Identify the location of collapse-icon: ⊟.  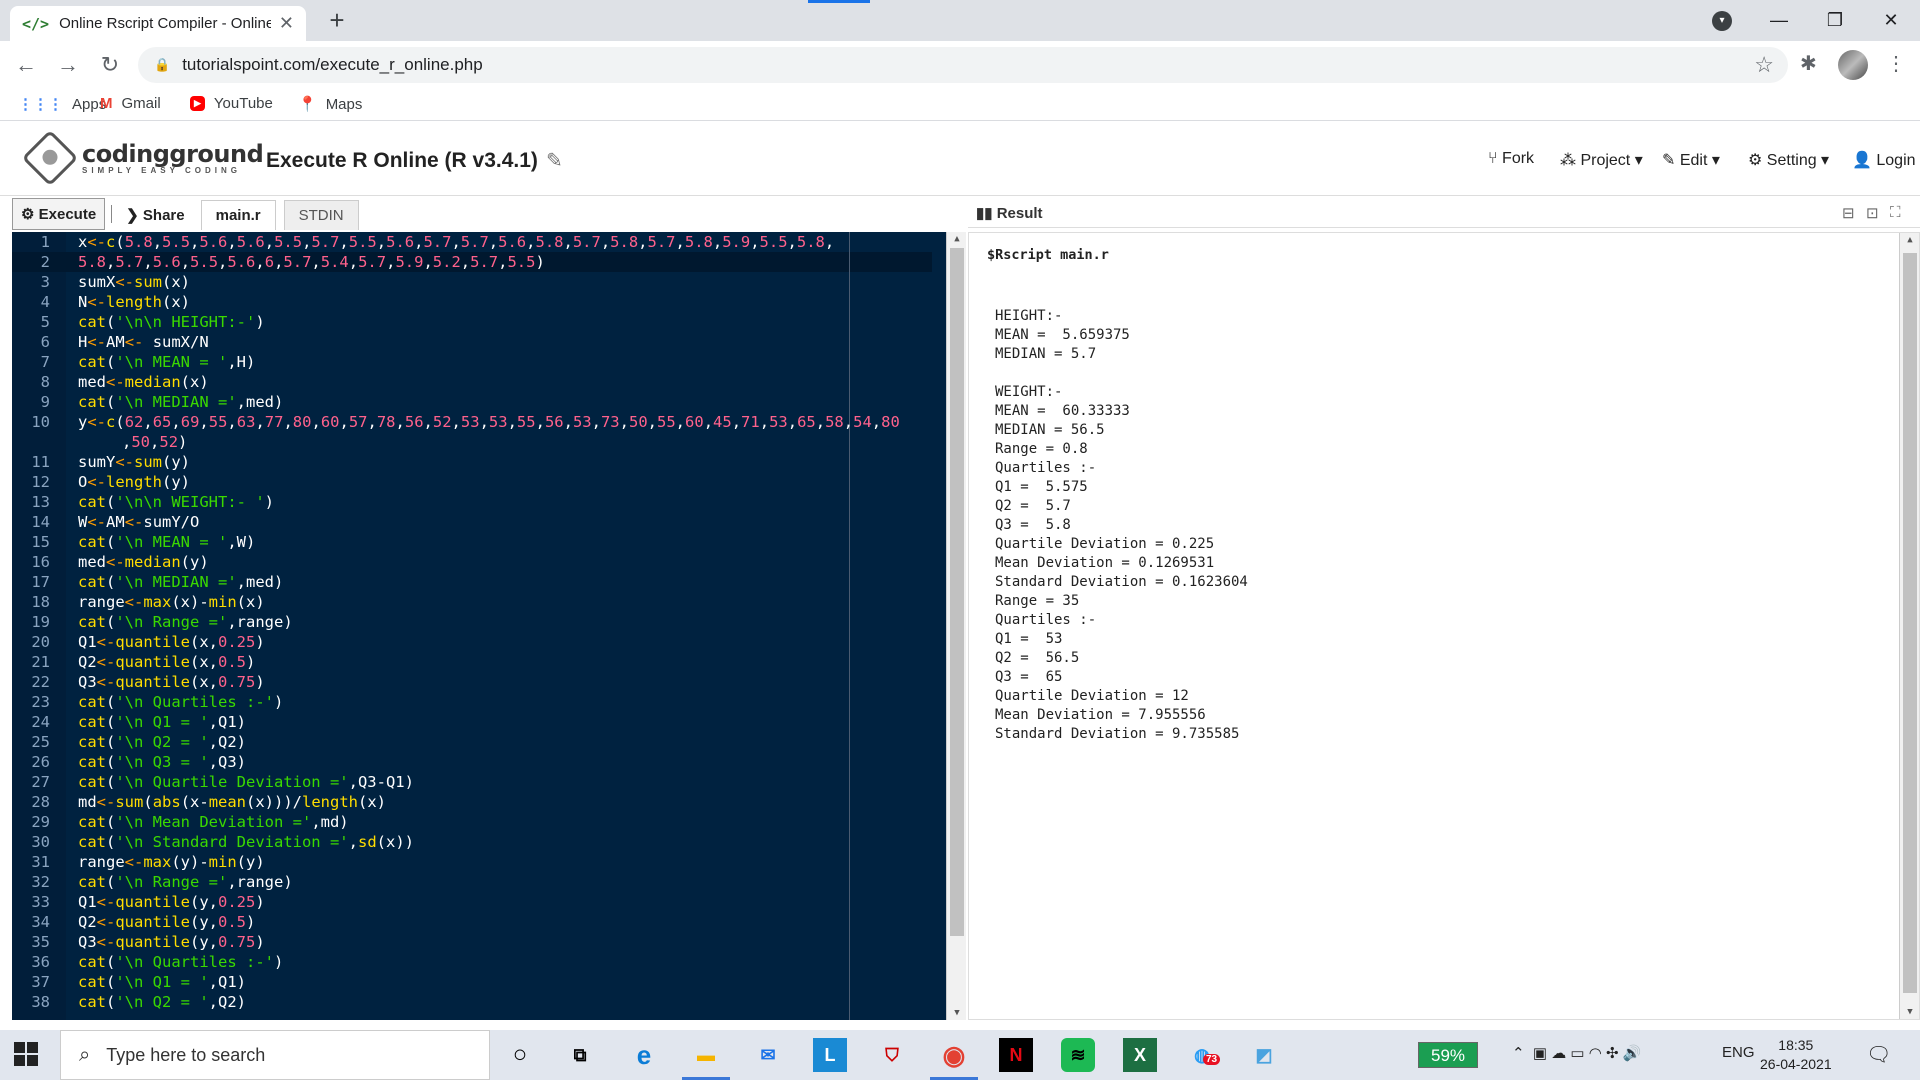
(1848, 213).